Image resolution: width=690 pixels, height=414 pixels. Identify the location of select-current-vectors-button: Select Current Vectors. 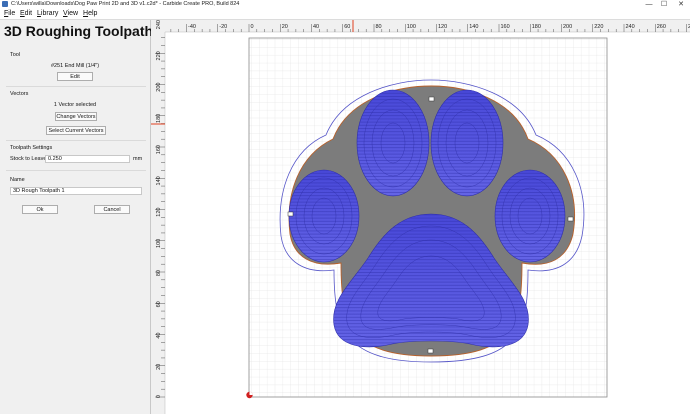
(76, 130).